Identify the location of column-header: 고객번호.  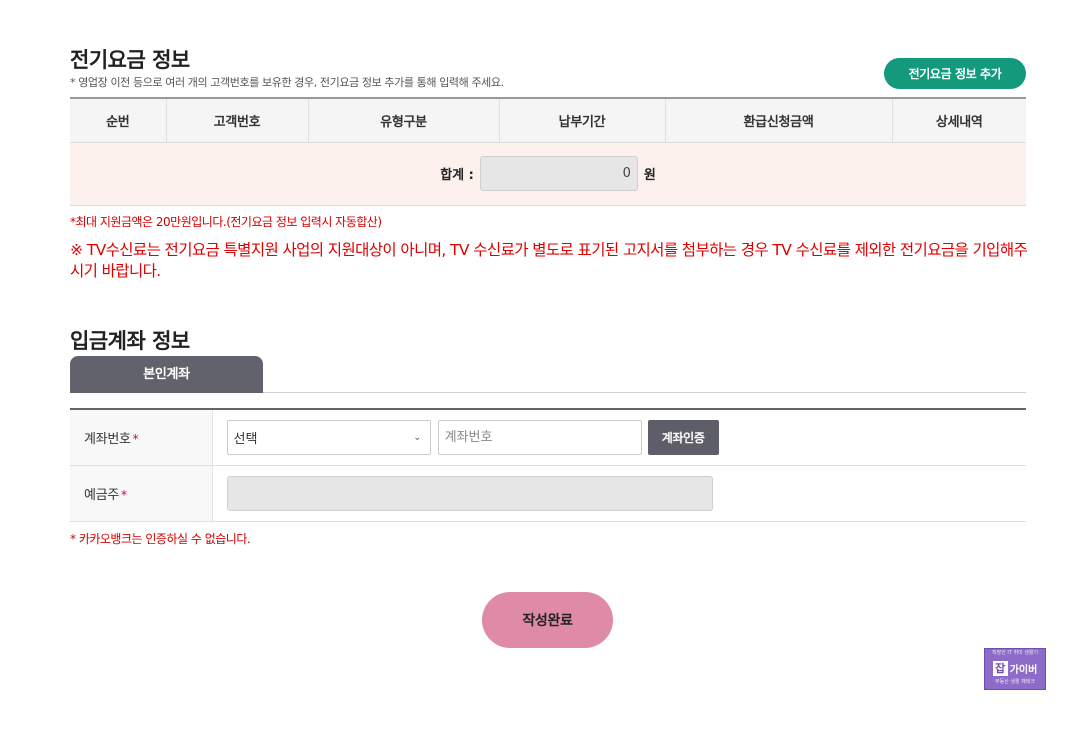
(236, 120).